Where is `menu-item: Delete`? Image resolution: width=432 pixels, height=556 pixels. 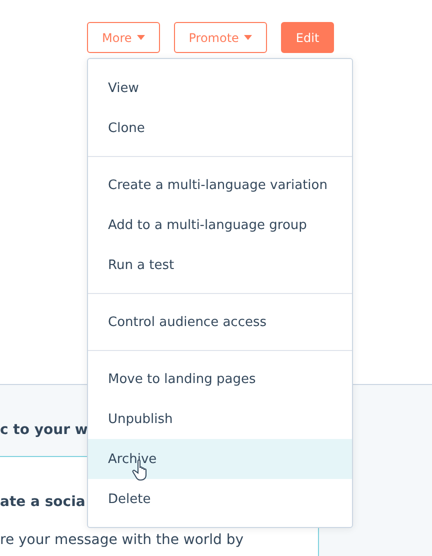 menu-item: Delete is located at coordinates (220, 499).